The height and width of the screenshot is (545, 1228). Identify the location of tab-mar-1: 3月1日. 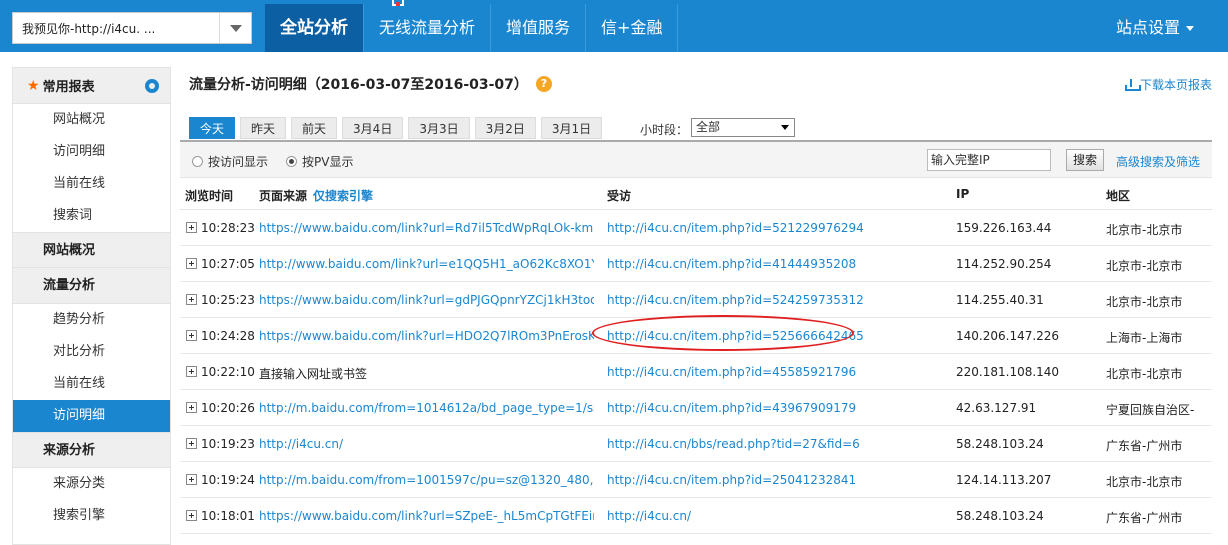
(571, 128).